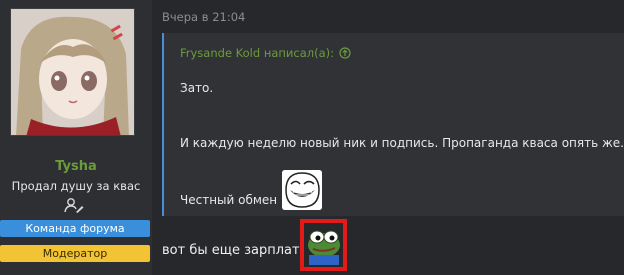 This screenshot has height=275, width=624. I want to click on quote-header: Frysande Kold написал(а):, so click(265, 53).